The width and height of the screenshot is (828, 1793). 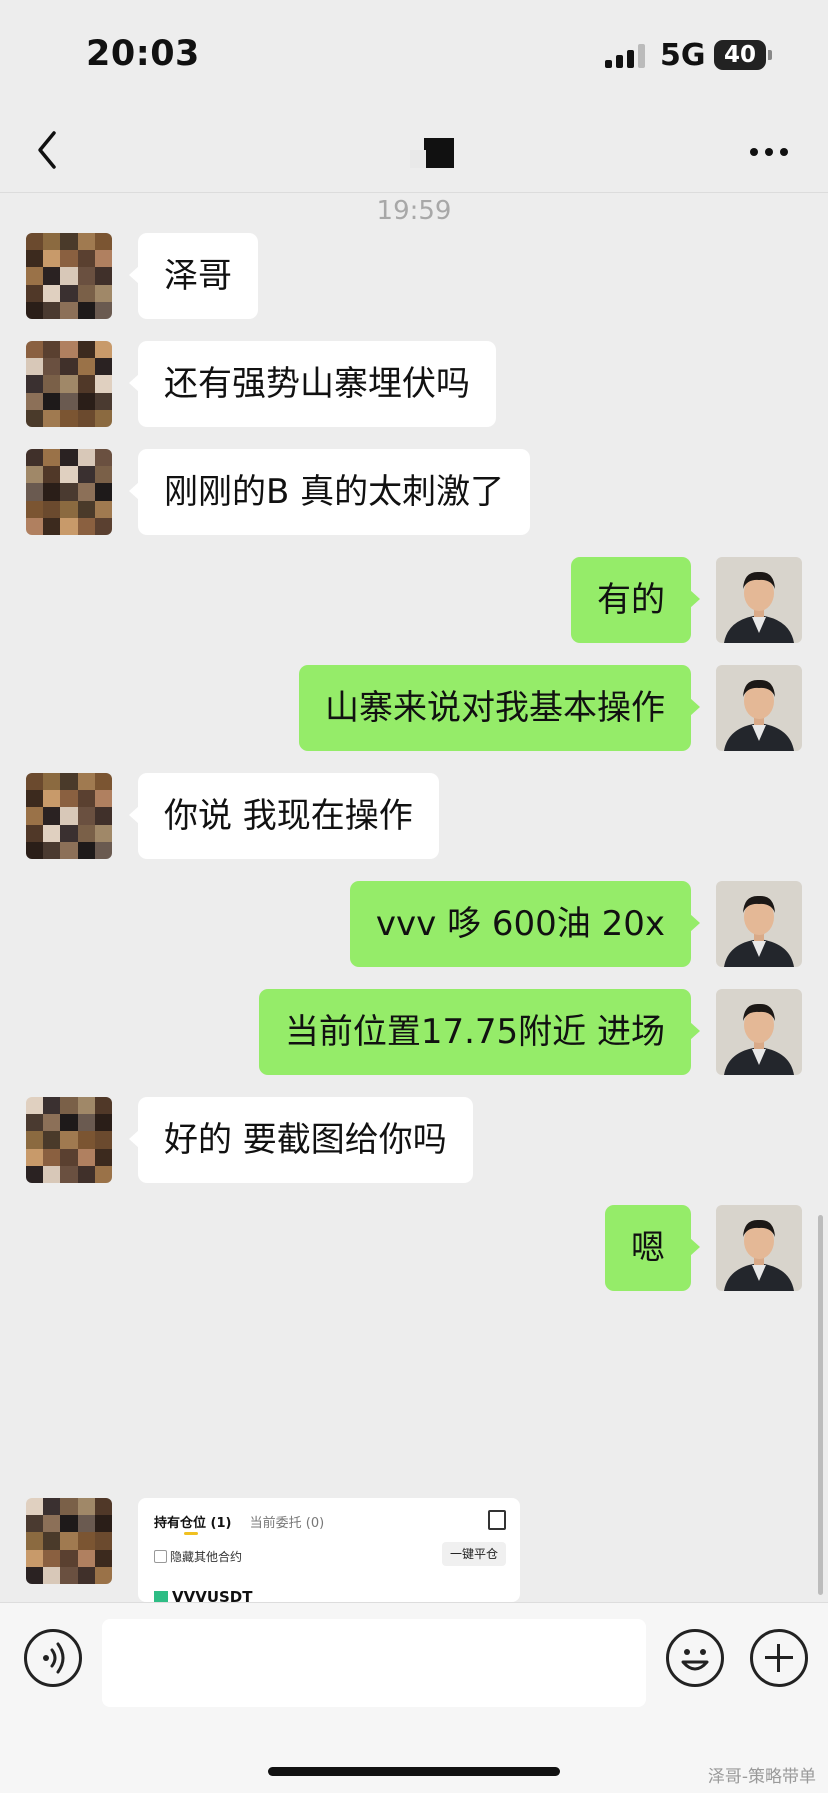 I want to click on status-bar: 20:03 5G 40, so click(x=414, y=55).